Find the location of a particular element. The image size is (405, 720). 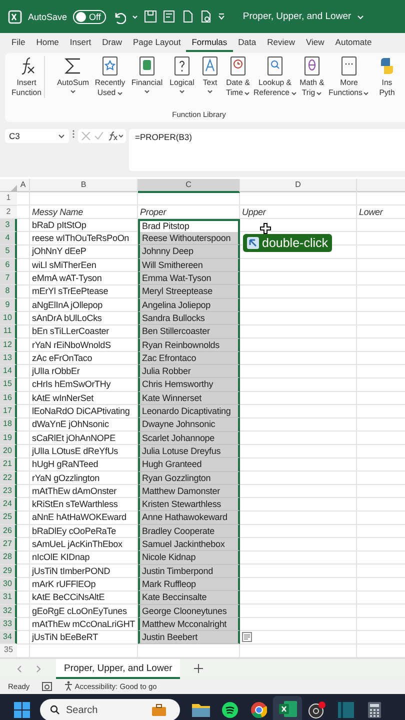

row-header: 34 is located at coordinates (8, 637).